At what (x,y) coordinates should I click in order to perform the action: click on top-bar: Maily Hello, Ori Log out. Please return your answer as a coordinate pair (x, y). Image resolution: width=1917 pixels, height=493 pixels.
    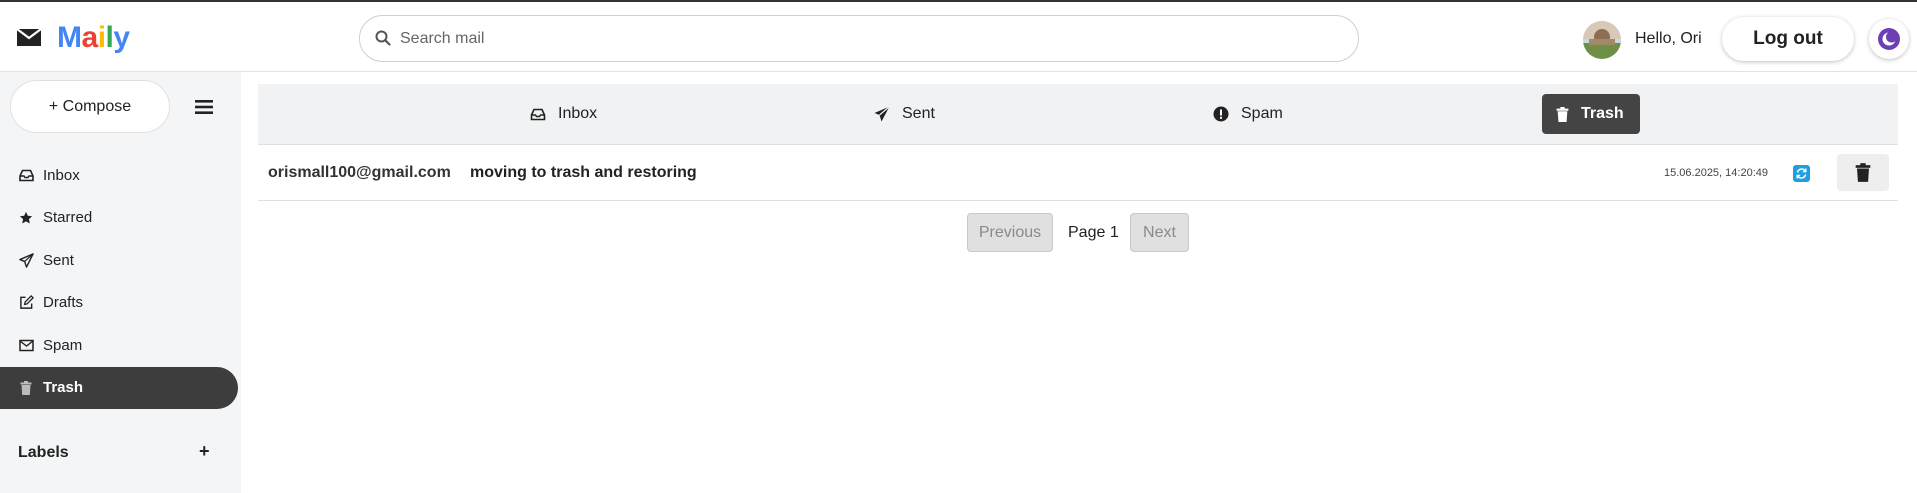
    Looking at the image, I should click on (958, 38).